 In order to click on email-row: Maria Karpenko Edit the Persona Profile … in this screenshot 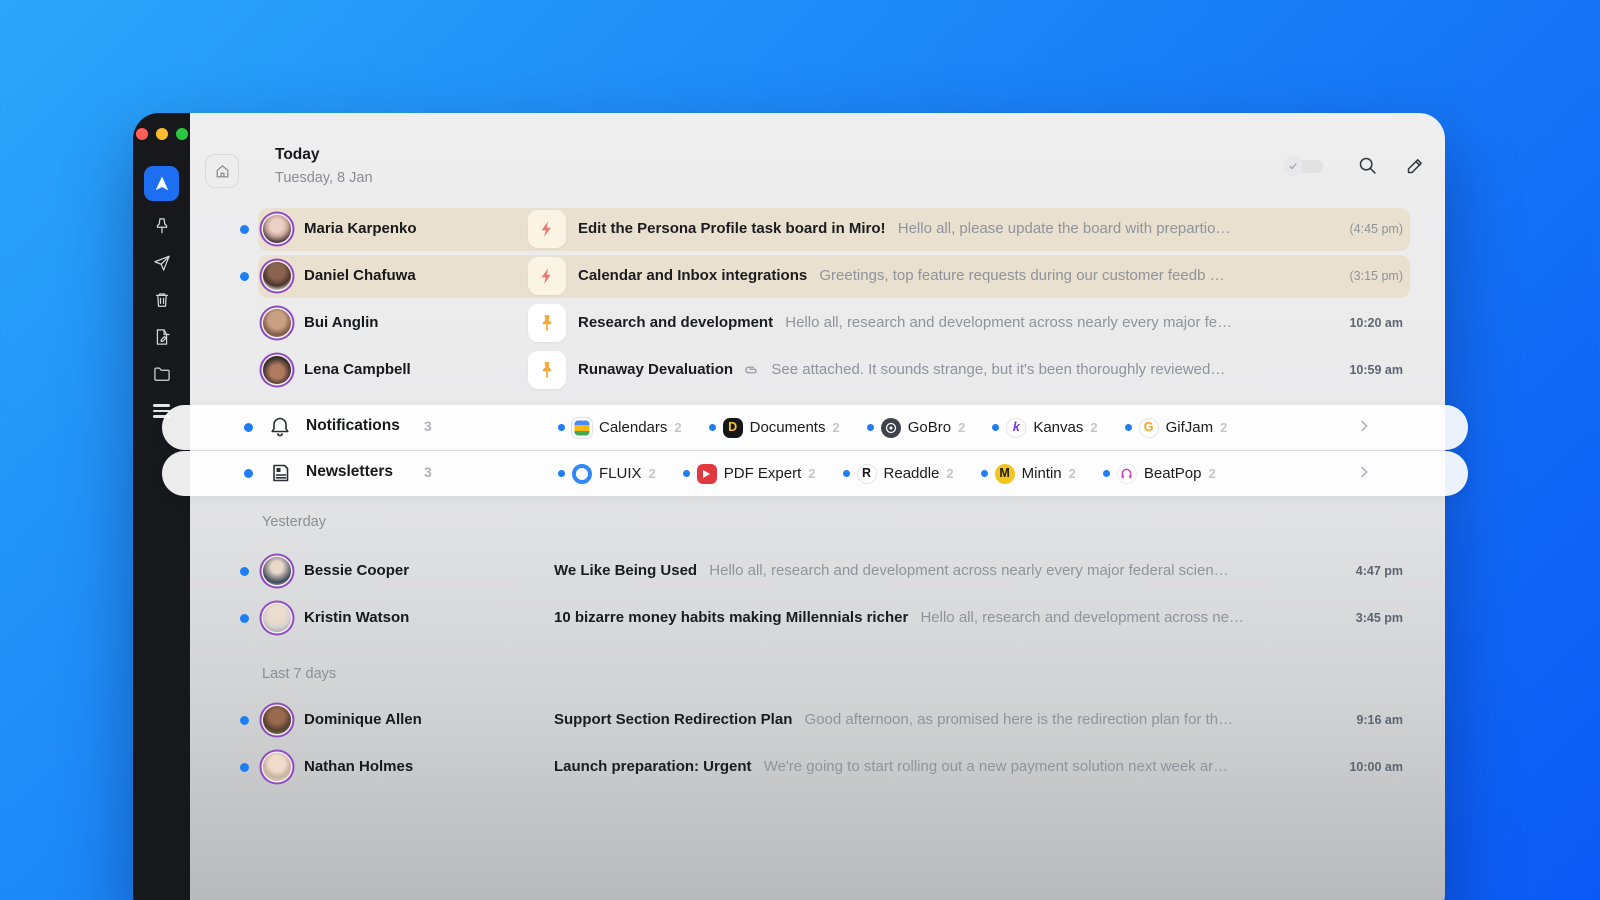, I will do `click(817, 229)`.